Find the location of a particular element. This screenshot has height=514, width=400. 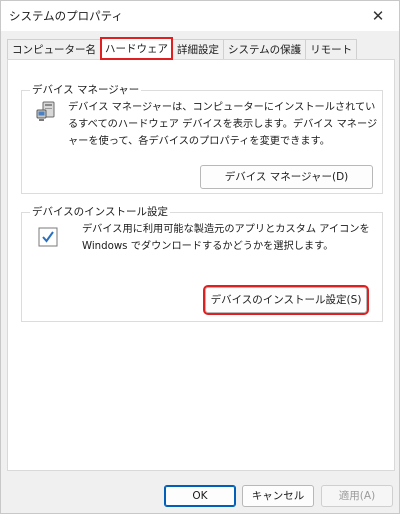

window-title: システムのプロパティ is located at coordinates (66, 16).